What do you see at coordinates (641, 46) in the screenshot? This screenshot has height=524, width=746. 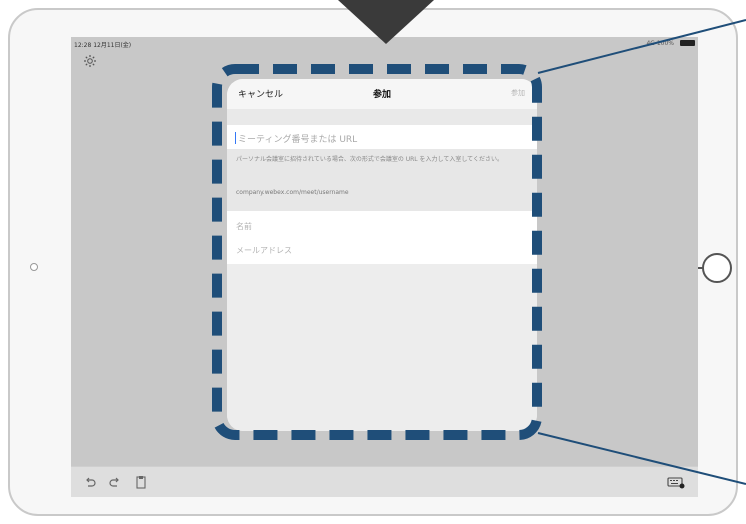 I see `callout-line-top` at bounding box center [641, 46].